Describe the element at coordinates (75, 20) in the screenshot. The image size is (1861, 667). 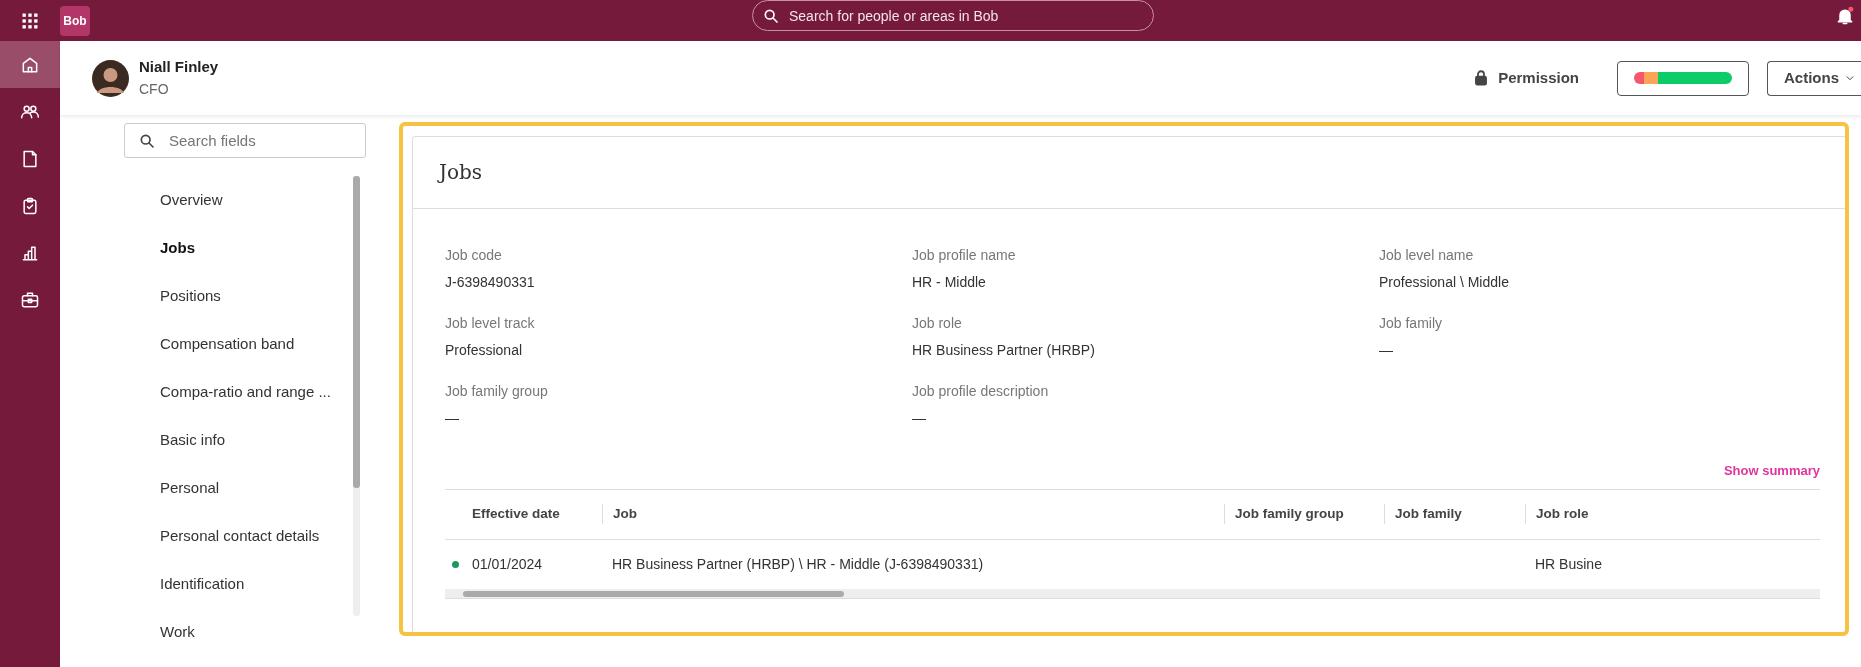
I see `logo: Bob` at that location.